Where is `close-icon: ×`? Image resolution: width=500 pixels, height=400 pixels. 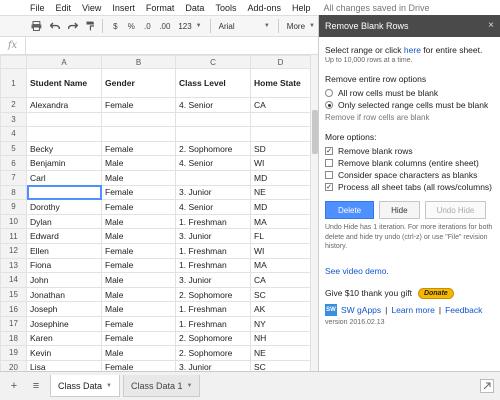
close-icon: × is located at coordinates (491, 25).